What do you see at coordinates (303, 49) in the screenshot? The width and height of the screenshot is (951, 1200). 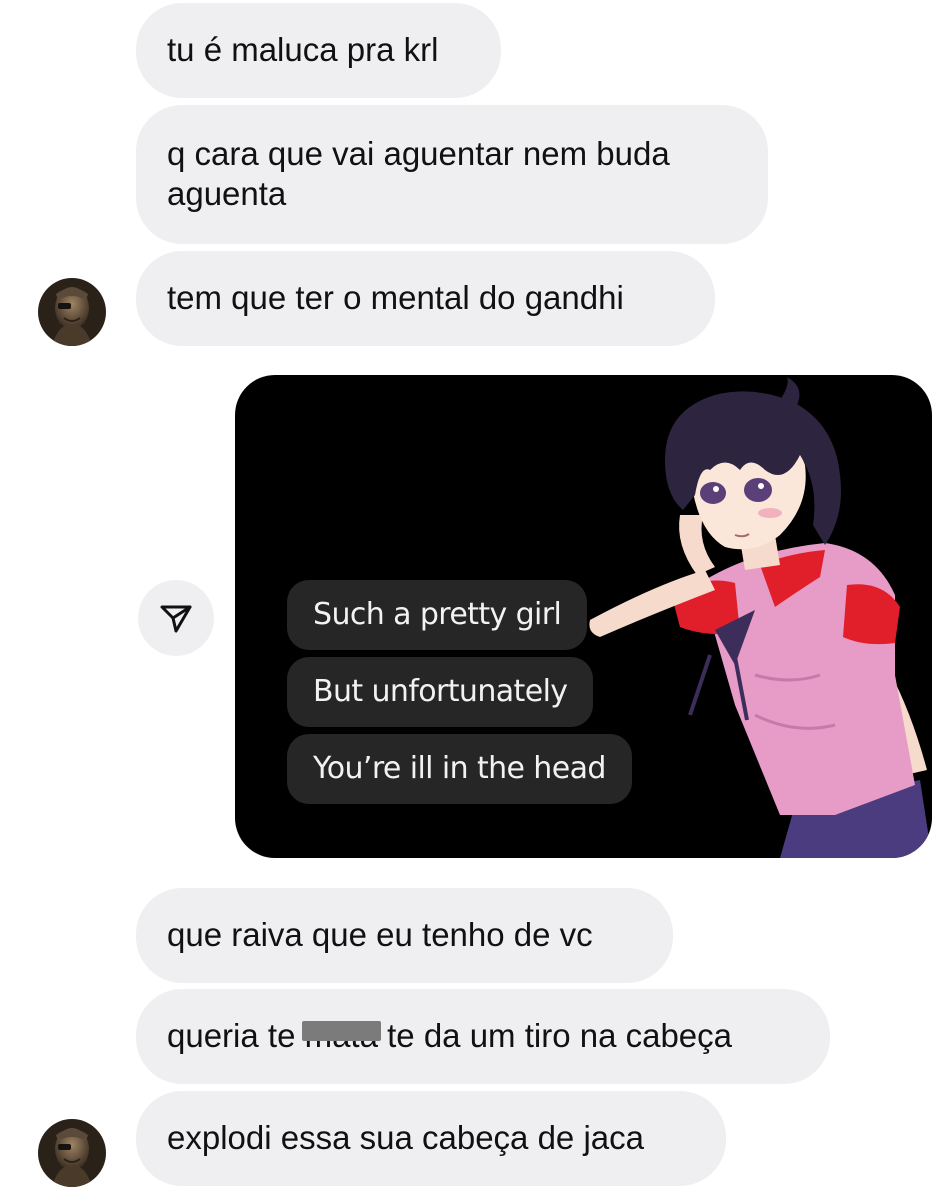 I see `message-text: tu é maluca pra krl` at bounding box center [303, 49].